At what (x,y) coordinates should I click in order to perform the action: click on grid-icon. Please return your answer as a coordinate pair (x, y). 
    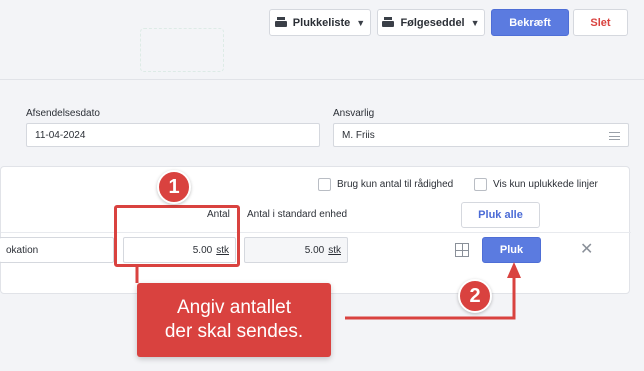
    Looking at the image, I should click on (462, 250).